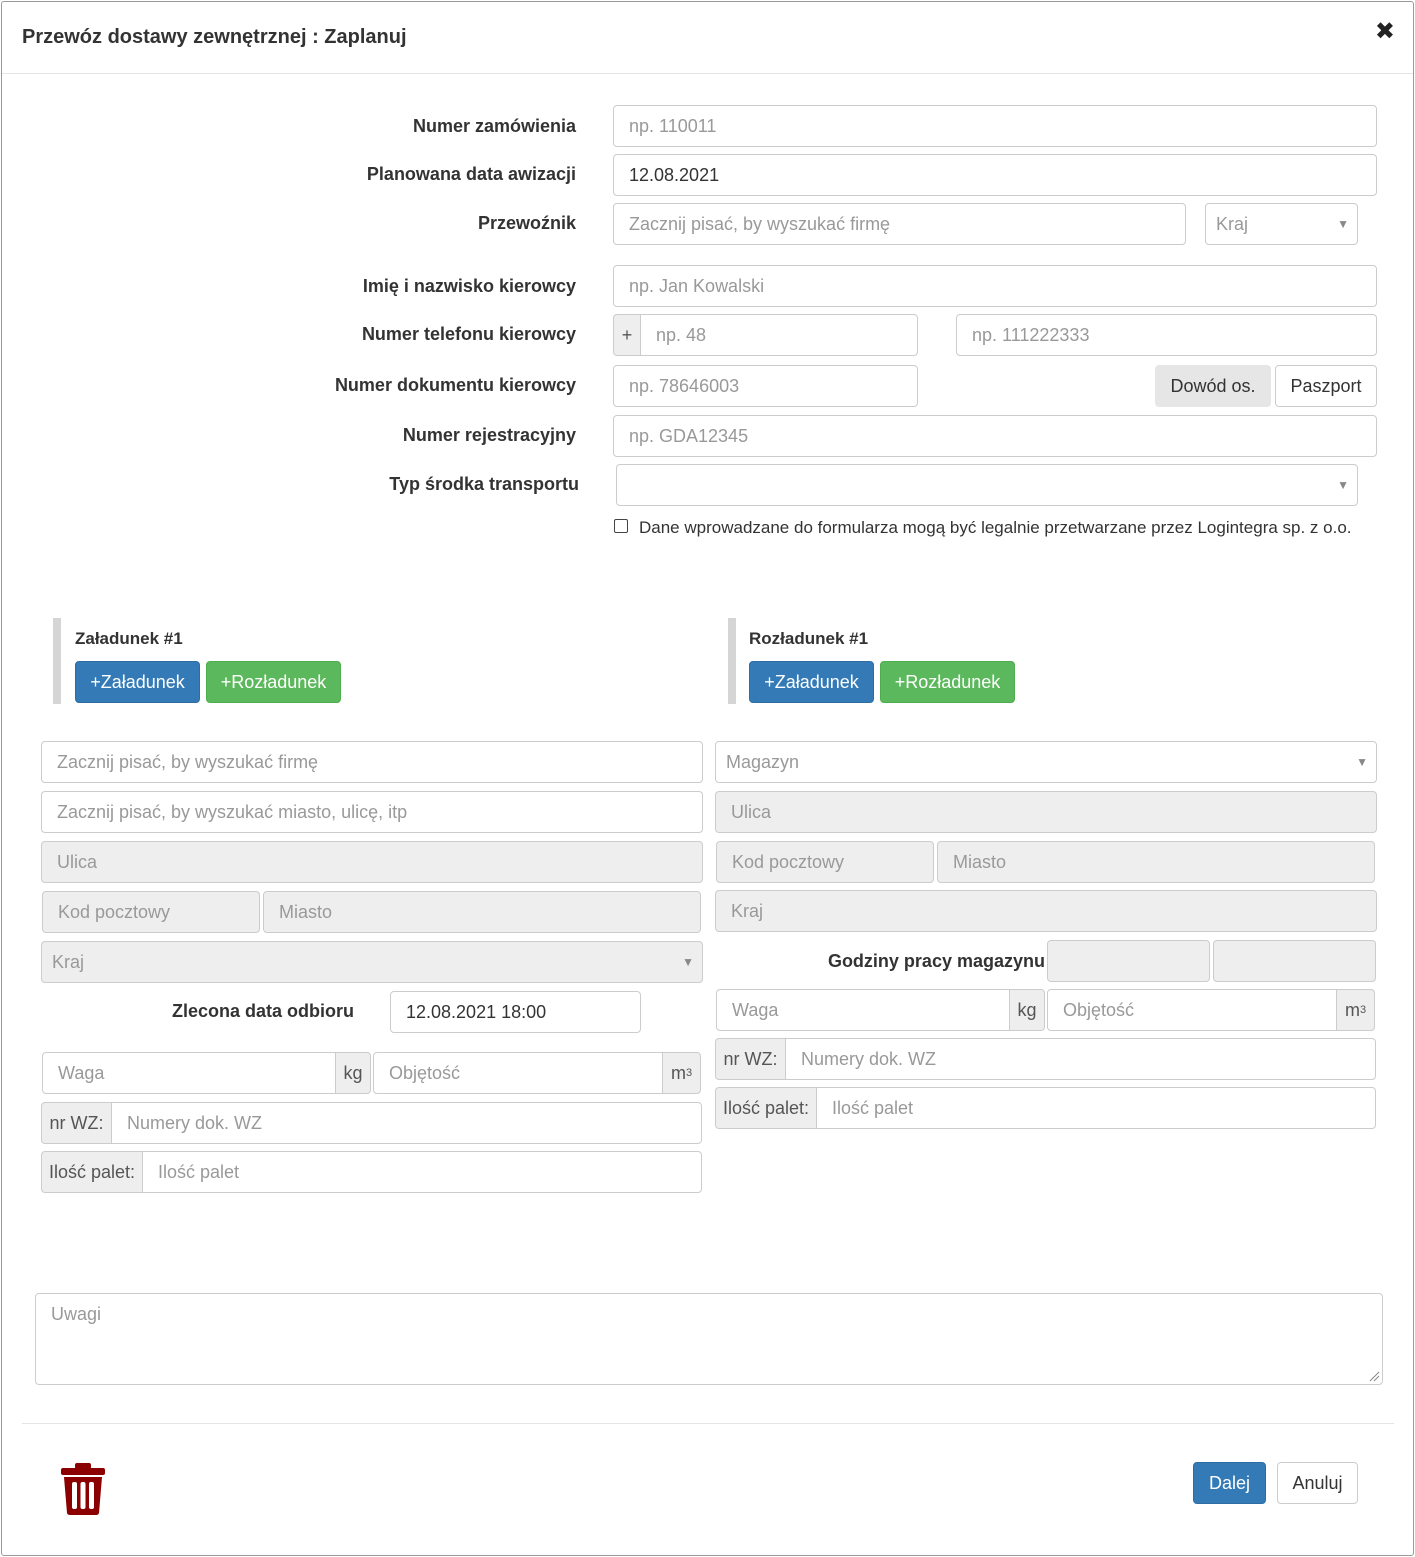  Describe the element at coordinates (766, 1108) in the screenshot. I see `unloading-pallets-addon: Ilość palet:` at that location.